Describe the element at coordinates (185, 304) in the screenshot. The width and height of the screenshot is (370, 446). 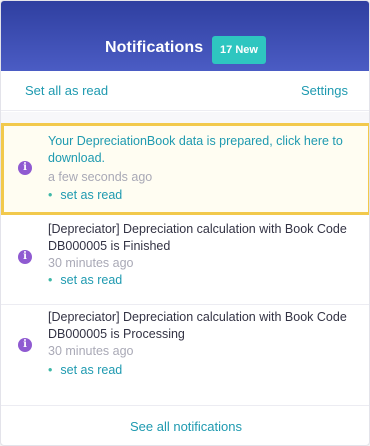
I see `notification-divider` at that location.